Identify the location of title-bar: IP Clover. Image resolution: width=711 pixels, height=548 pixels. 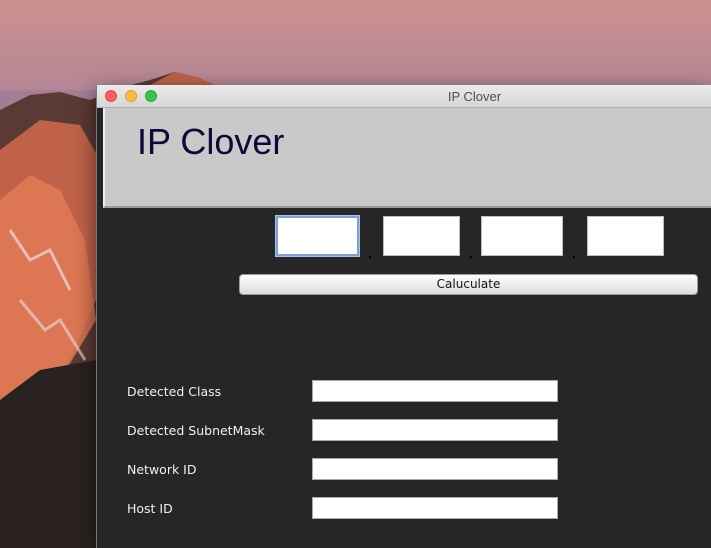
(404, 96).